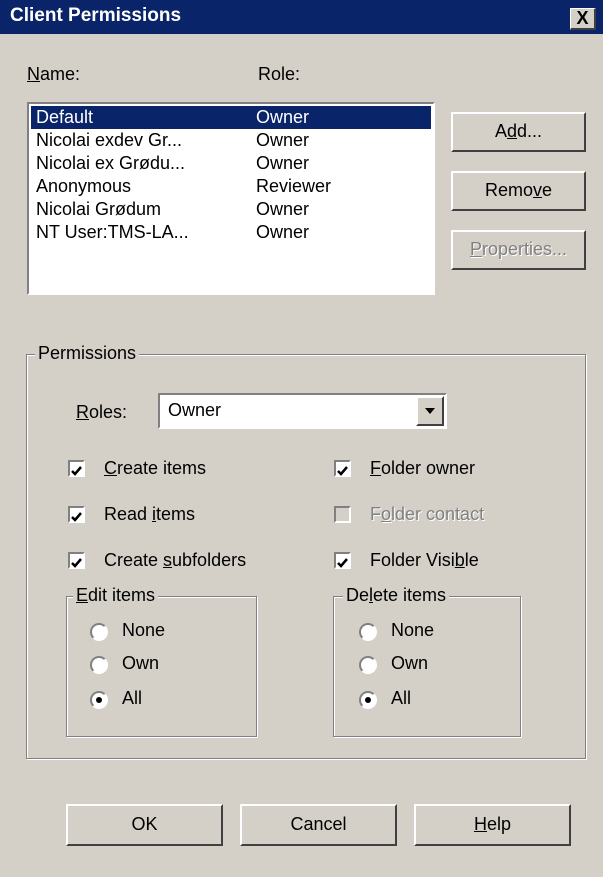 The height and width of the screenshot is (877, 603). I want to click on folder-owner-label: Folder owner, so click(423, 468).